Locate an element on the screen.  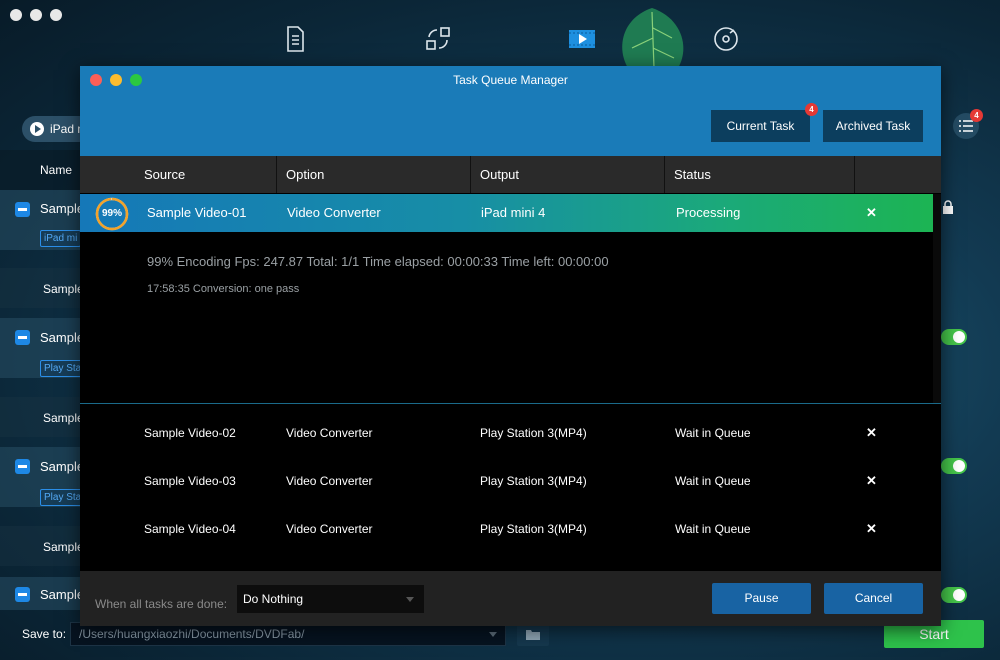
leaf-decoration-icon is located at coordinates (653, 38).